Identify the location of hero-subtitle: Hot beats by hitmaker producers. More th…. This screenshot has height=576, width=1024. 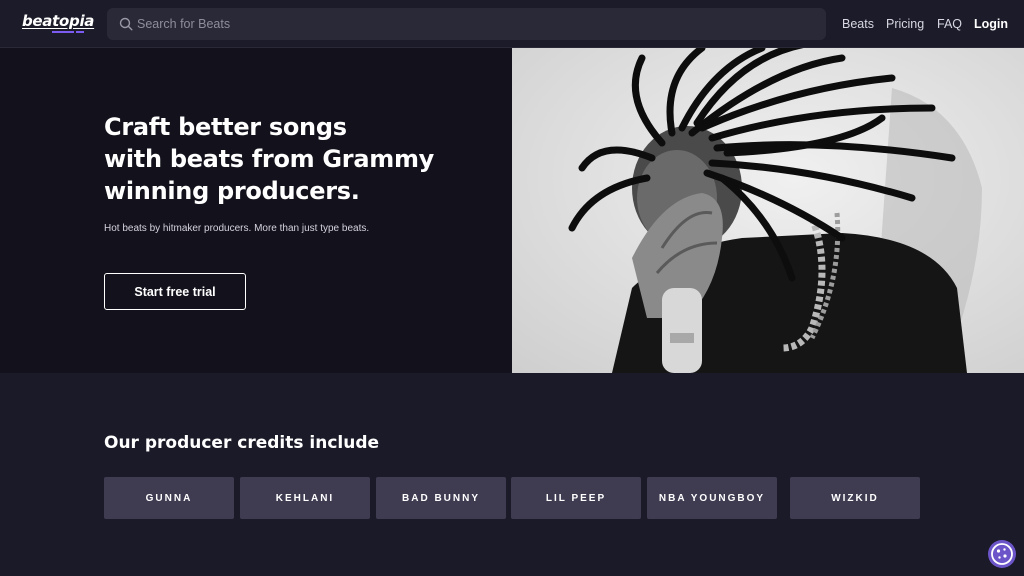
(237, 228).